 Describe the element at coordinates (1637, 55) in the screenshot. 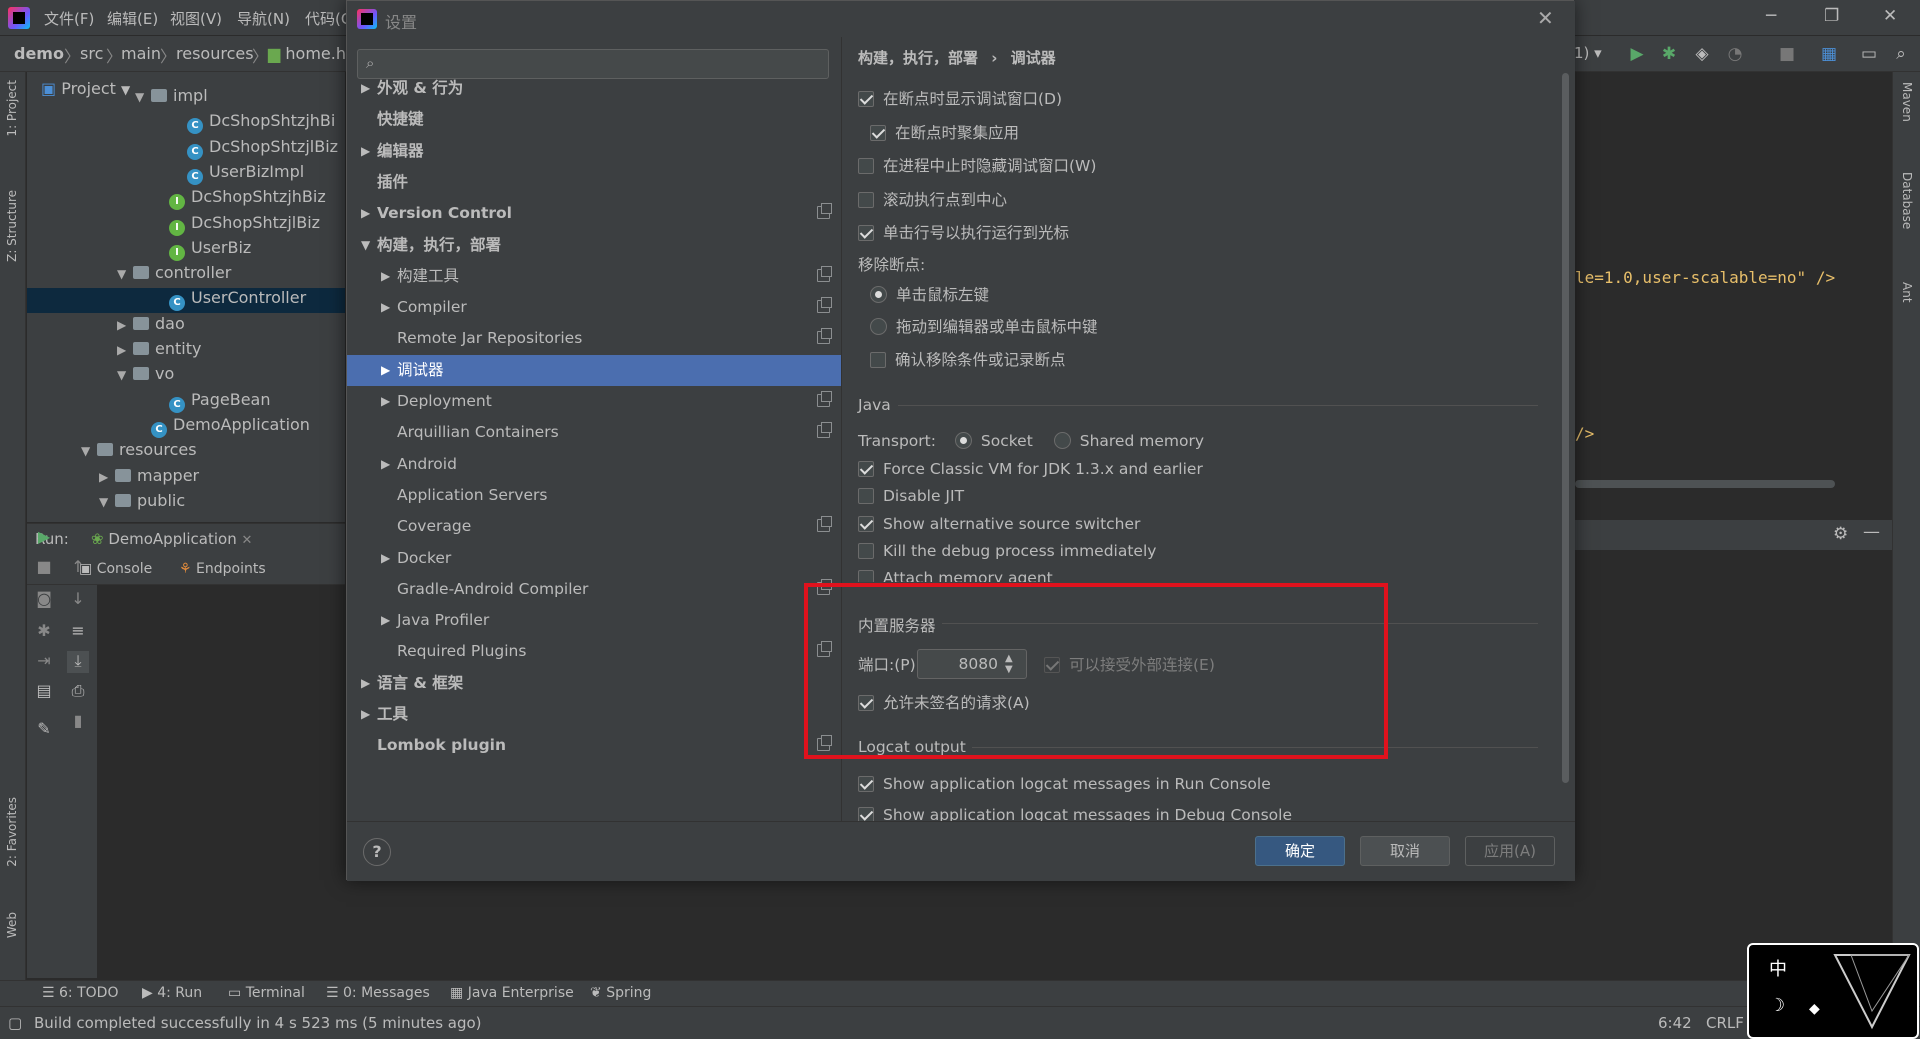

I see `run-icon: ▶` at that location.